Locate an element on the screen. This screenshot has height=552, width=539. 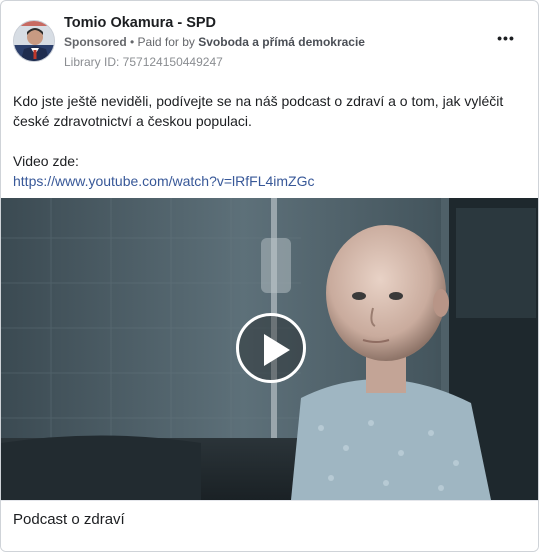
post-text-line: Video zde: is located at coordinates (46, 161).